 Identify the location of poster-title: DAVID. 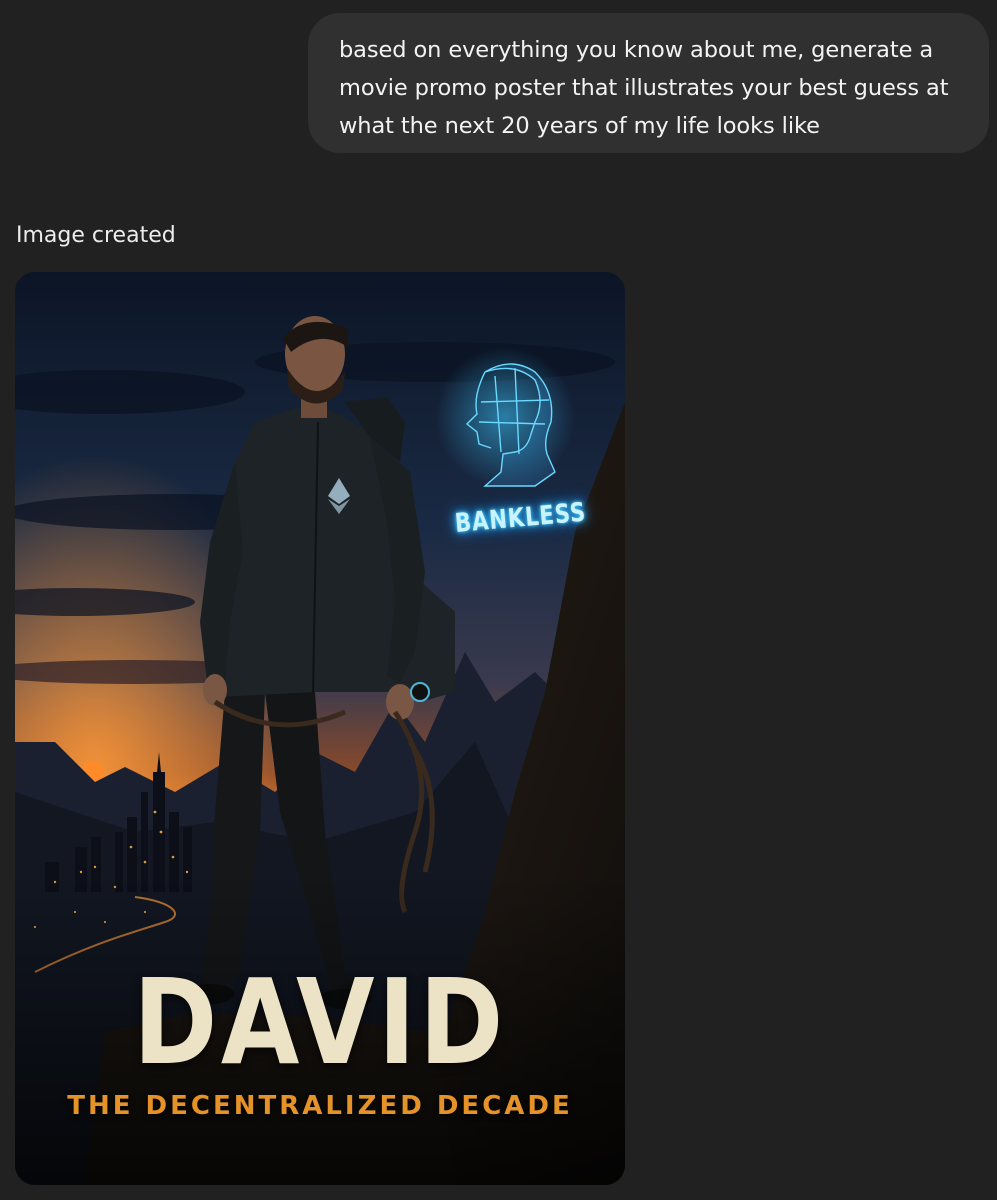
(320, 1022).